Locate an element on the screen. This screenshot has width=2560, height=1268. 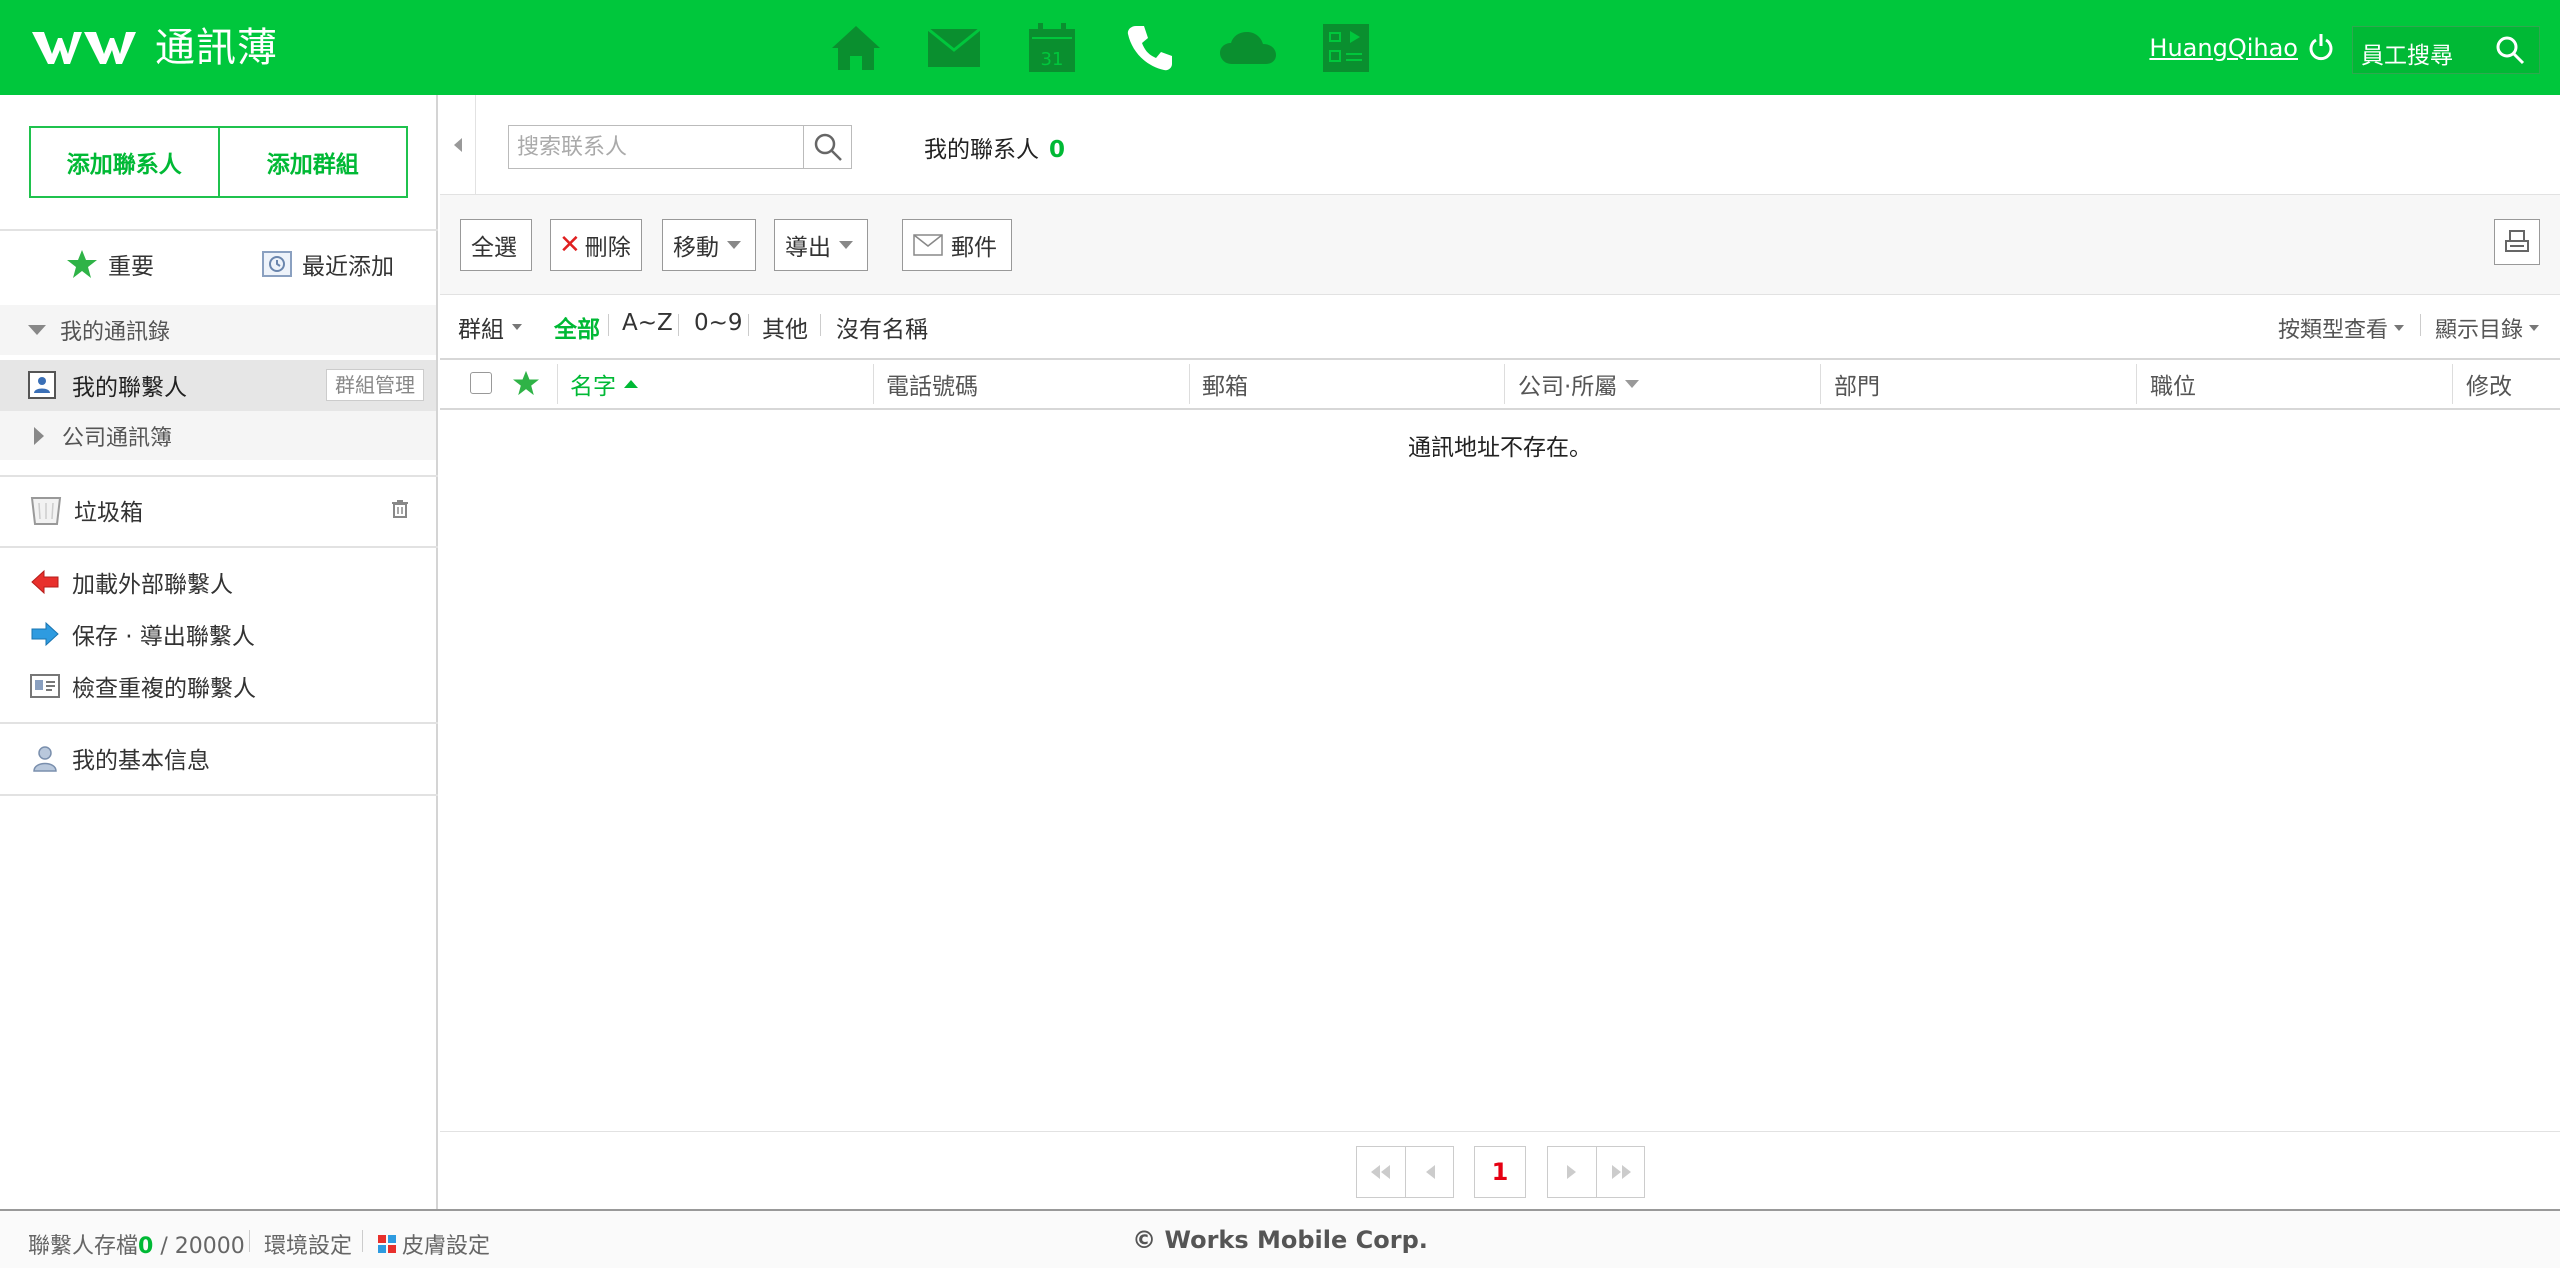
search-button is located at coordinates (827, 147).